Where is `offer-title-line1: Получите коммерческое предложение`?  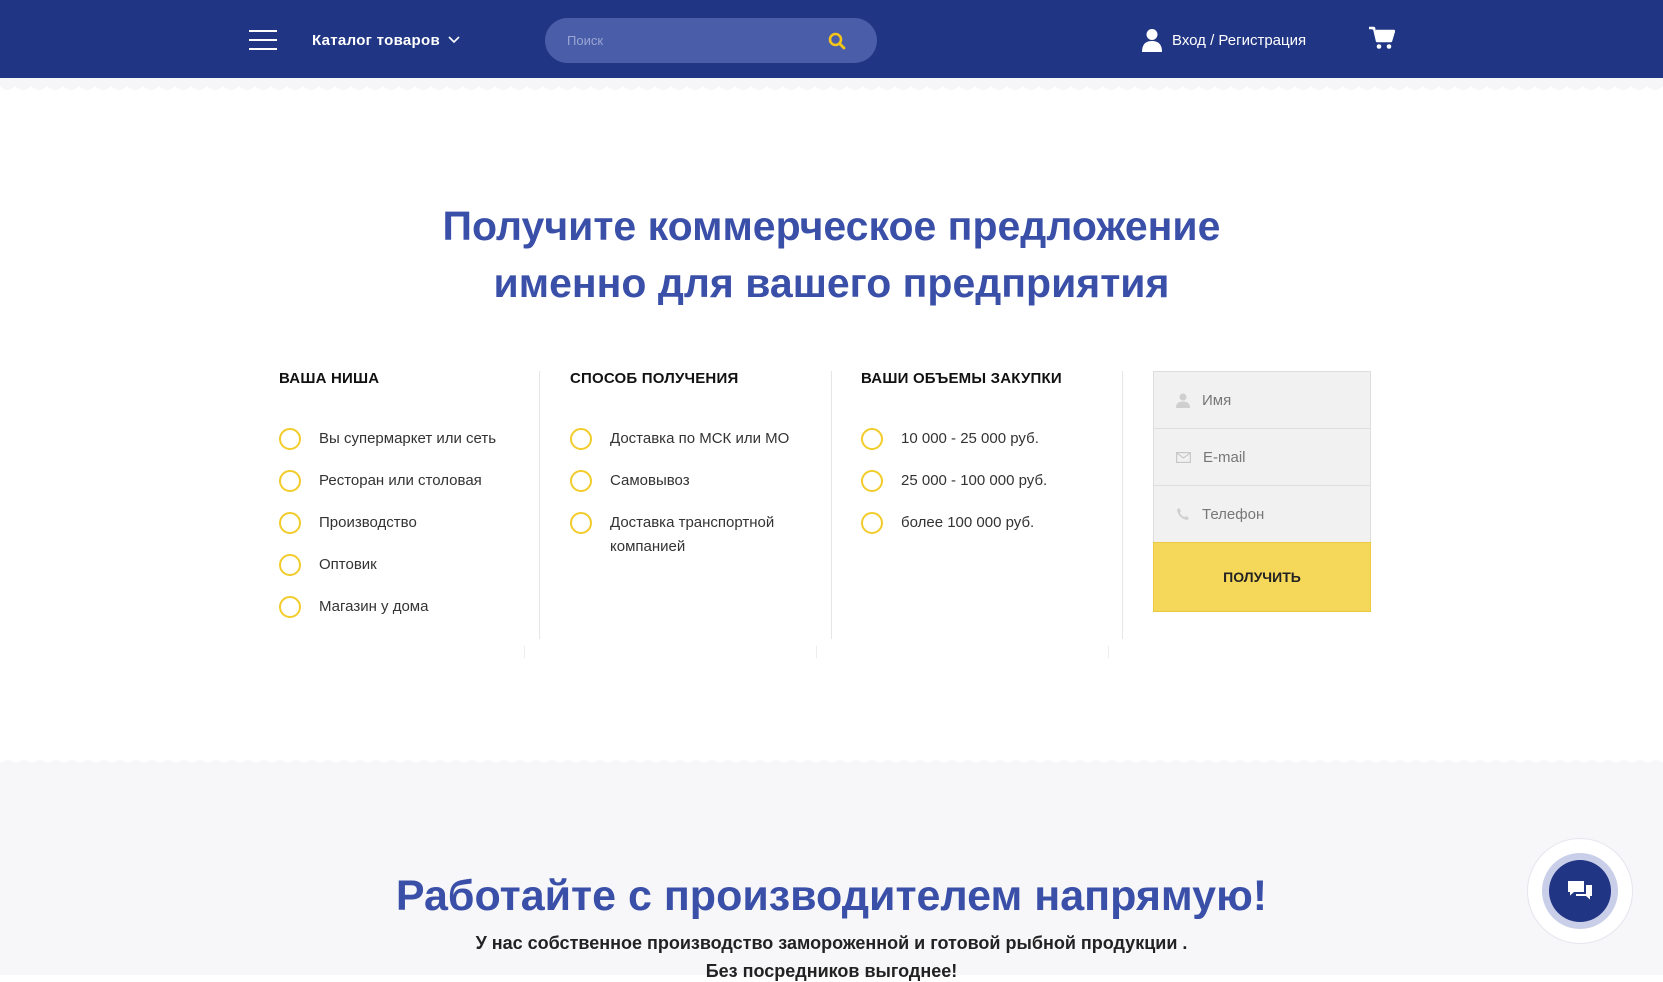 offer-title-line1: Получите коммерческое предложение is located at coordinates (831, 226).